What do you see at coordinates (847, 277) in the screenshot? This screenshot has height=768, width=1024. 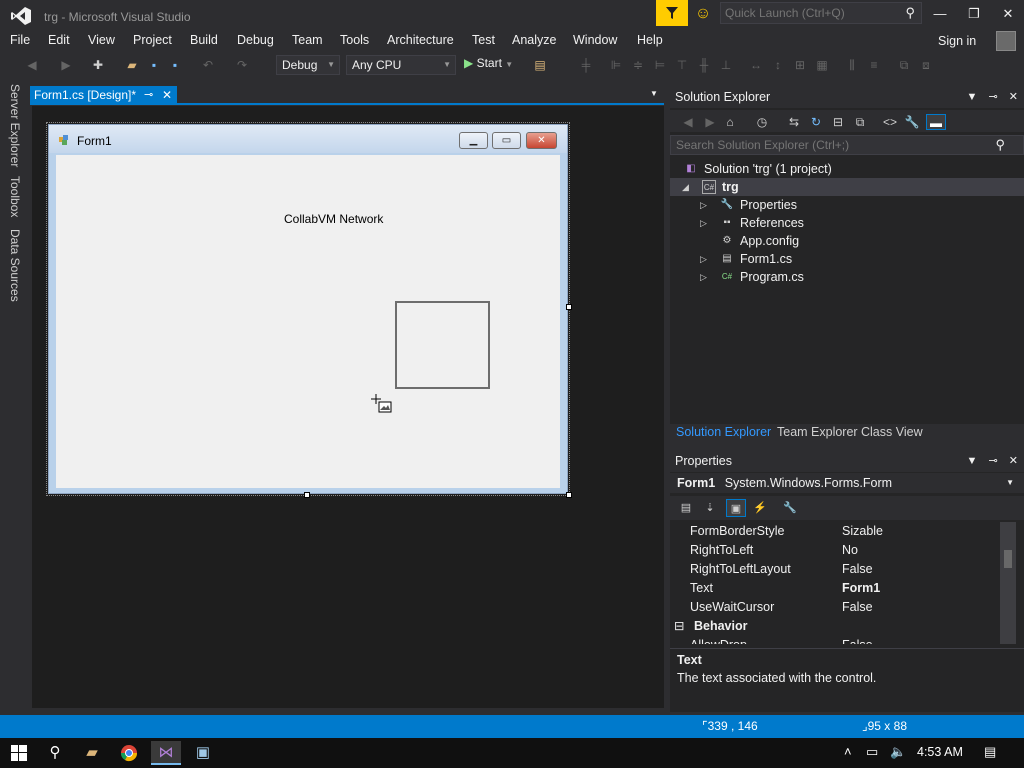 I see `tree-item-program: ▷ C# Program.cs` at bounding box center [847, 277].